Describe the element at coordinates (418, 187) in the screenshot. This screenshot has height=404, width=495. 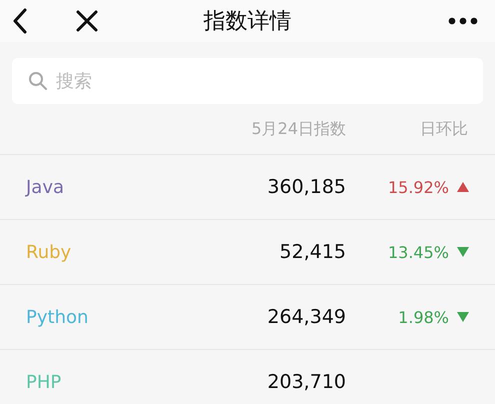
I see `change-value: 15.92%` at that location.